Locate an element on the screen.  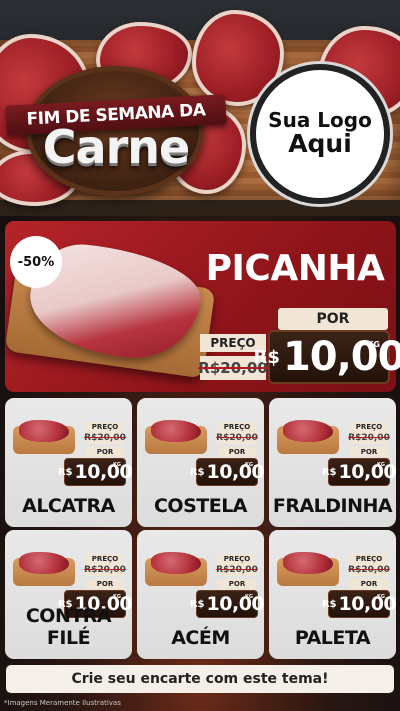
product-name: ACÉM is located at coordinates (200, 638).